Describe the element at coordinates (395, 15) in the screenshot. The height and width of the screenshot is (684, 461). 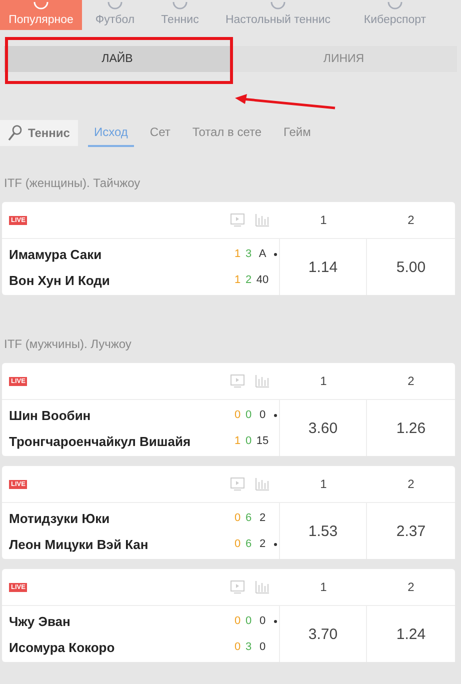
I see `sport-tab: Киберспорт` at that location.